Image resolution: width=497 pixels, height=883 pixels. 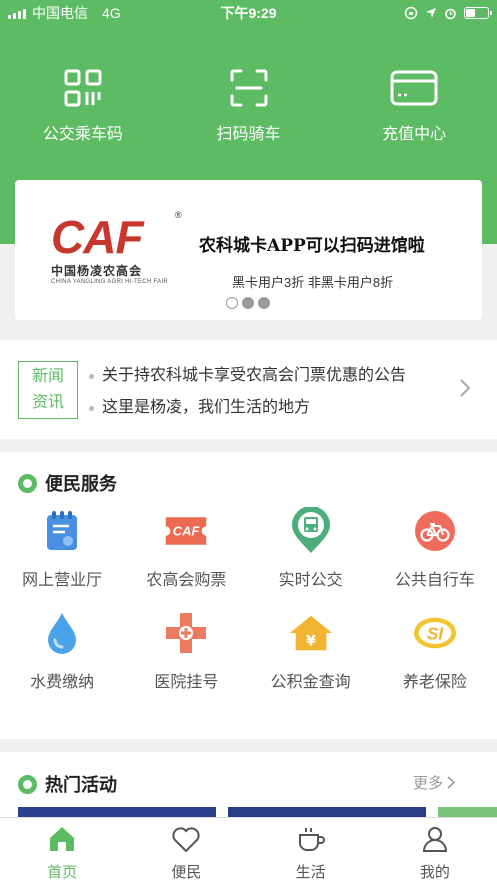 I want to click on tab-home: 首页, so click(x=62, y=850).